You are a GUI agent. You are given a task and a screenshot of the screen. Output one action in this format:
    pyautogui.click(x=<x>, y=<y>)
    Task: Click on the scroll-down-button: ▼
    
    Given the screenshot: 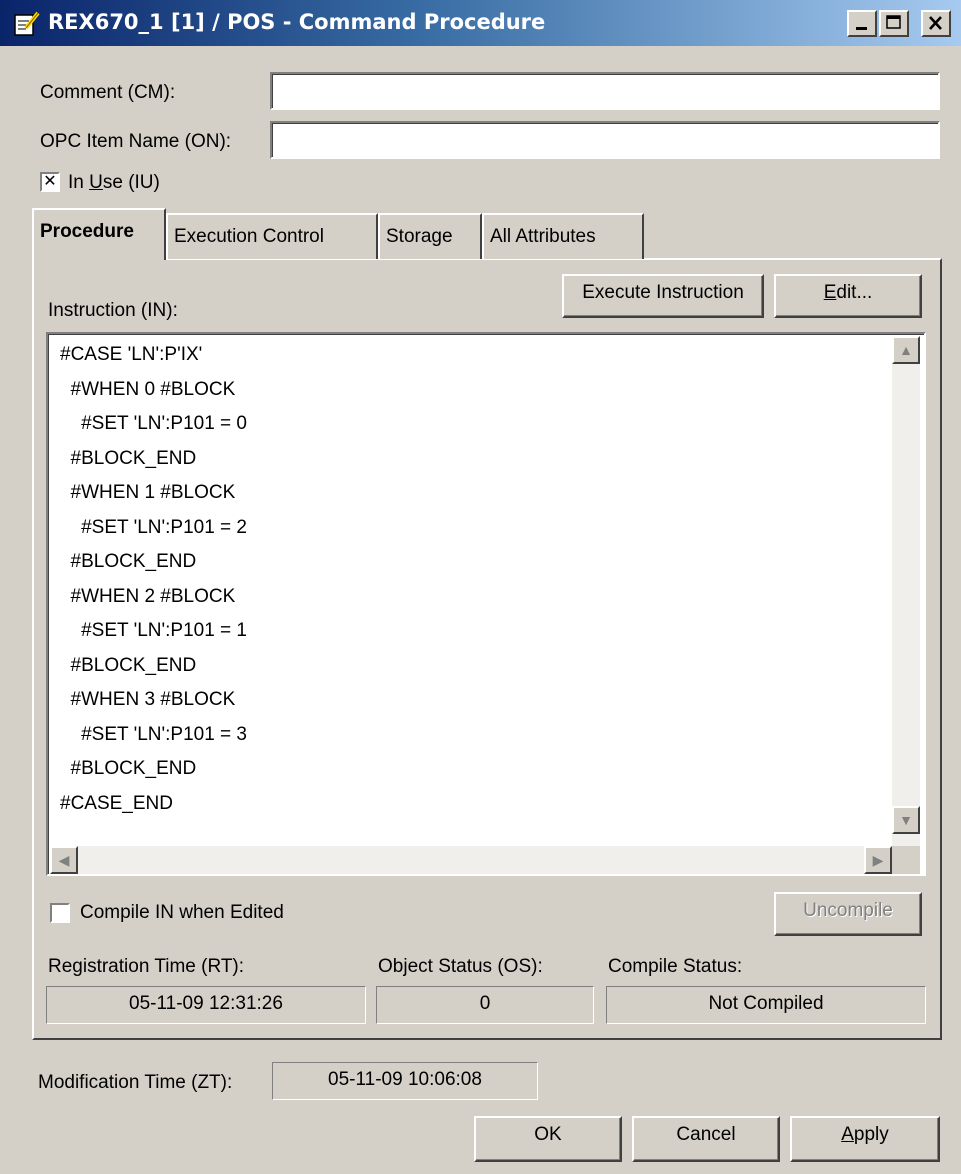 What is the action you would take?
    pyautogui.click(x=906, y=820)
    